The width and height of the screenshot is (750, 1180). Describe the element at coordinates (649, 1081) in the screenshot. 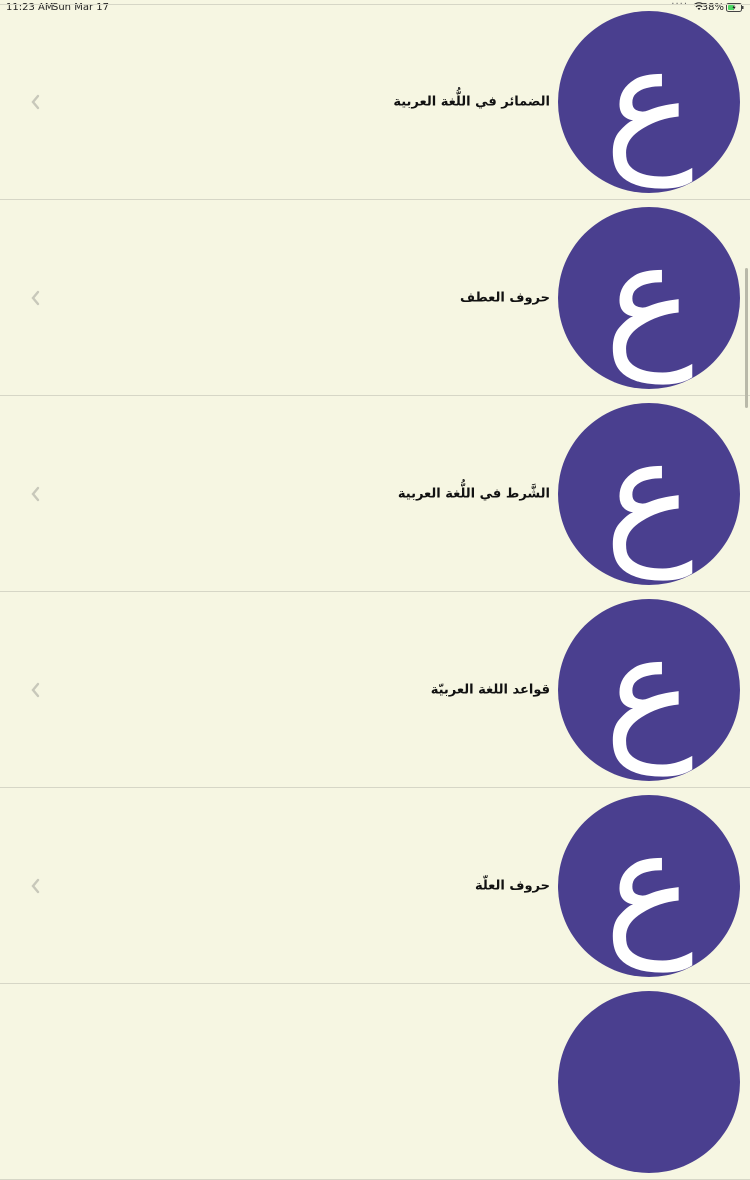

I see `ayn-logo-icon` at that location.